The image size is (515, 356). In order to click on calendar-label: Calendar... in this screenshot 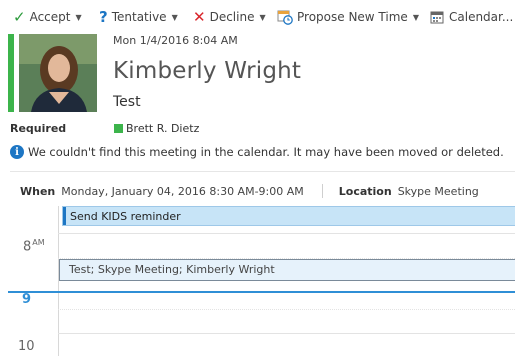, I will do `click(481, 17)`.